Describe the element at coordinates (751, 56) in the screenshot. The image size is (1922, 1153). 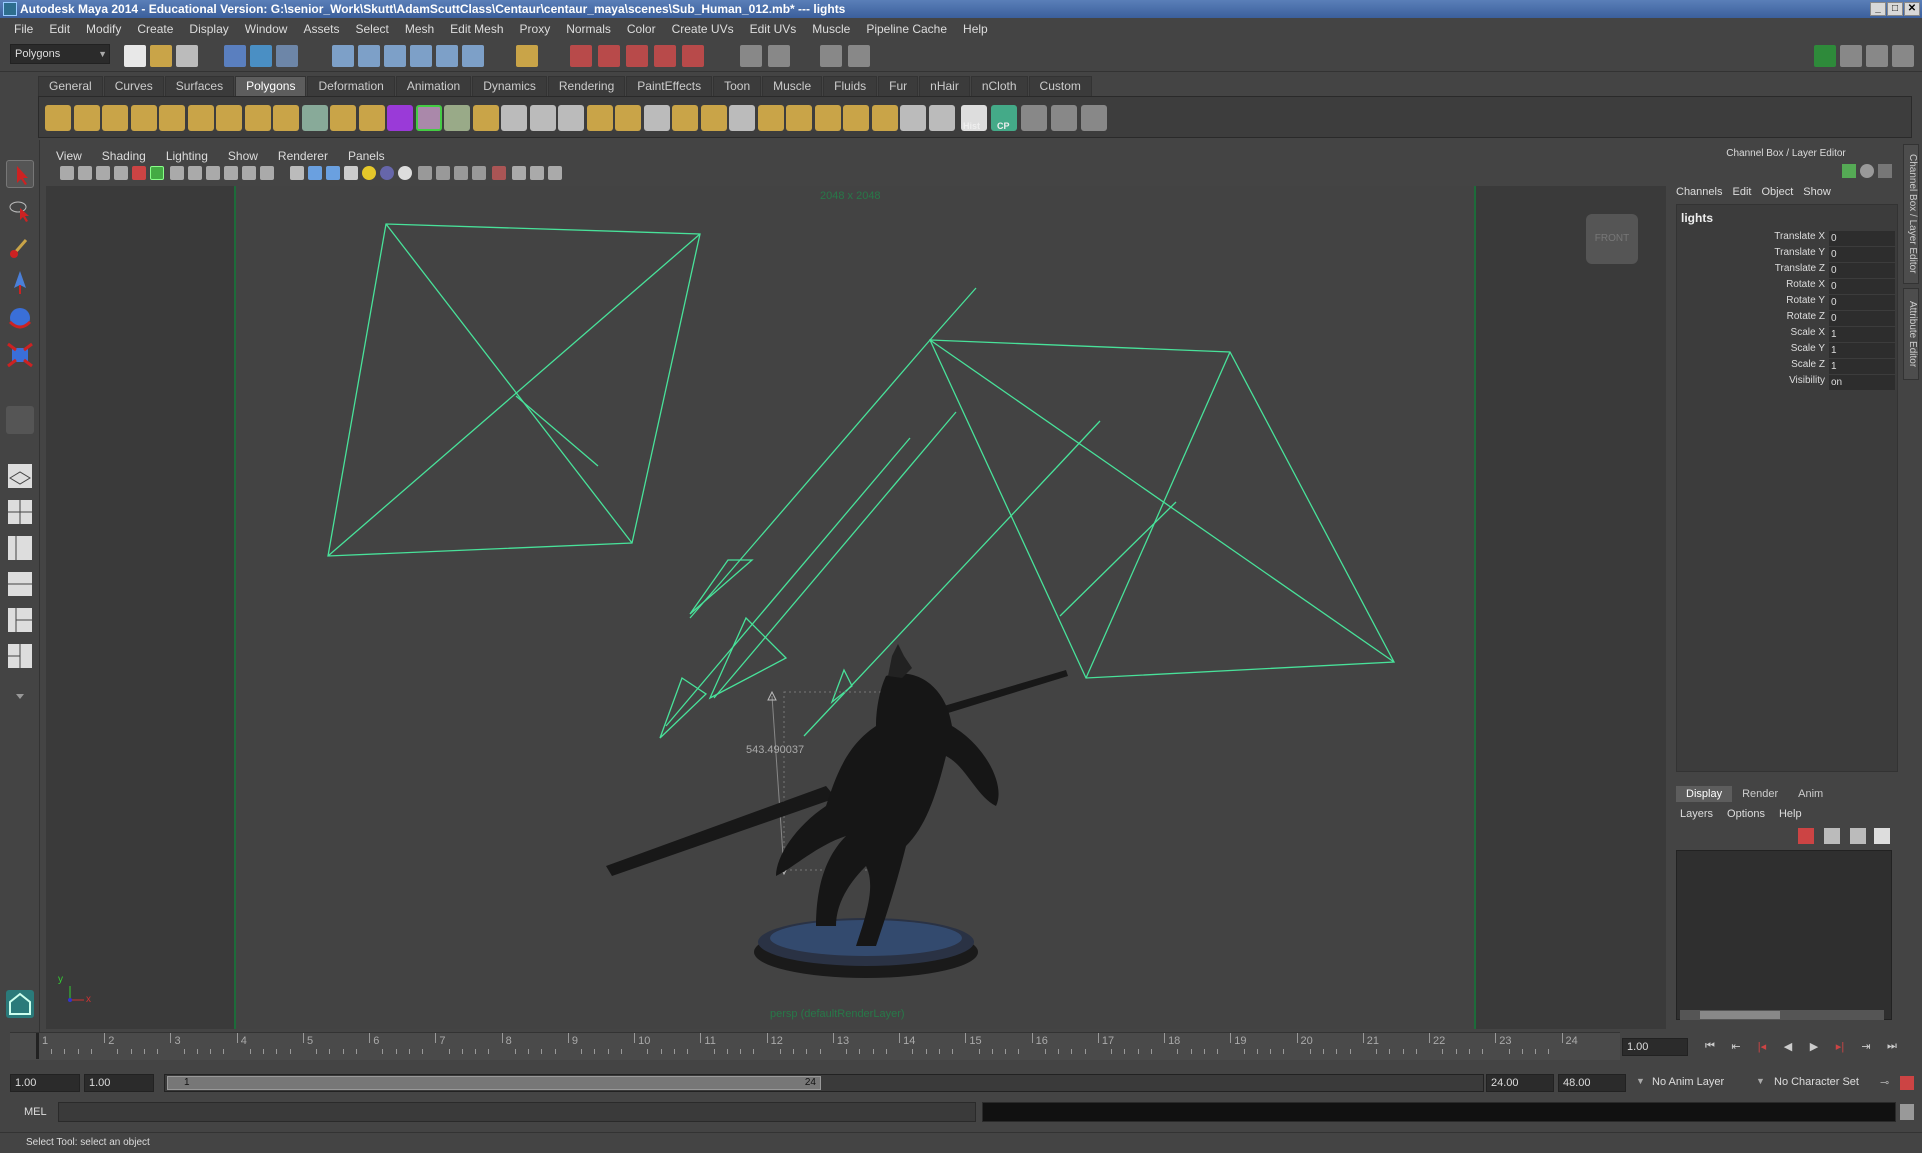
I see `input-line-icon` at that location.